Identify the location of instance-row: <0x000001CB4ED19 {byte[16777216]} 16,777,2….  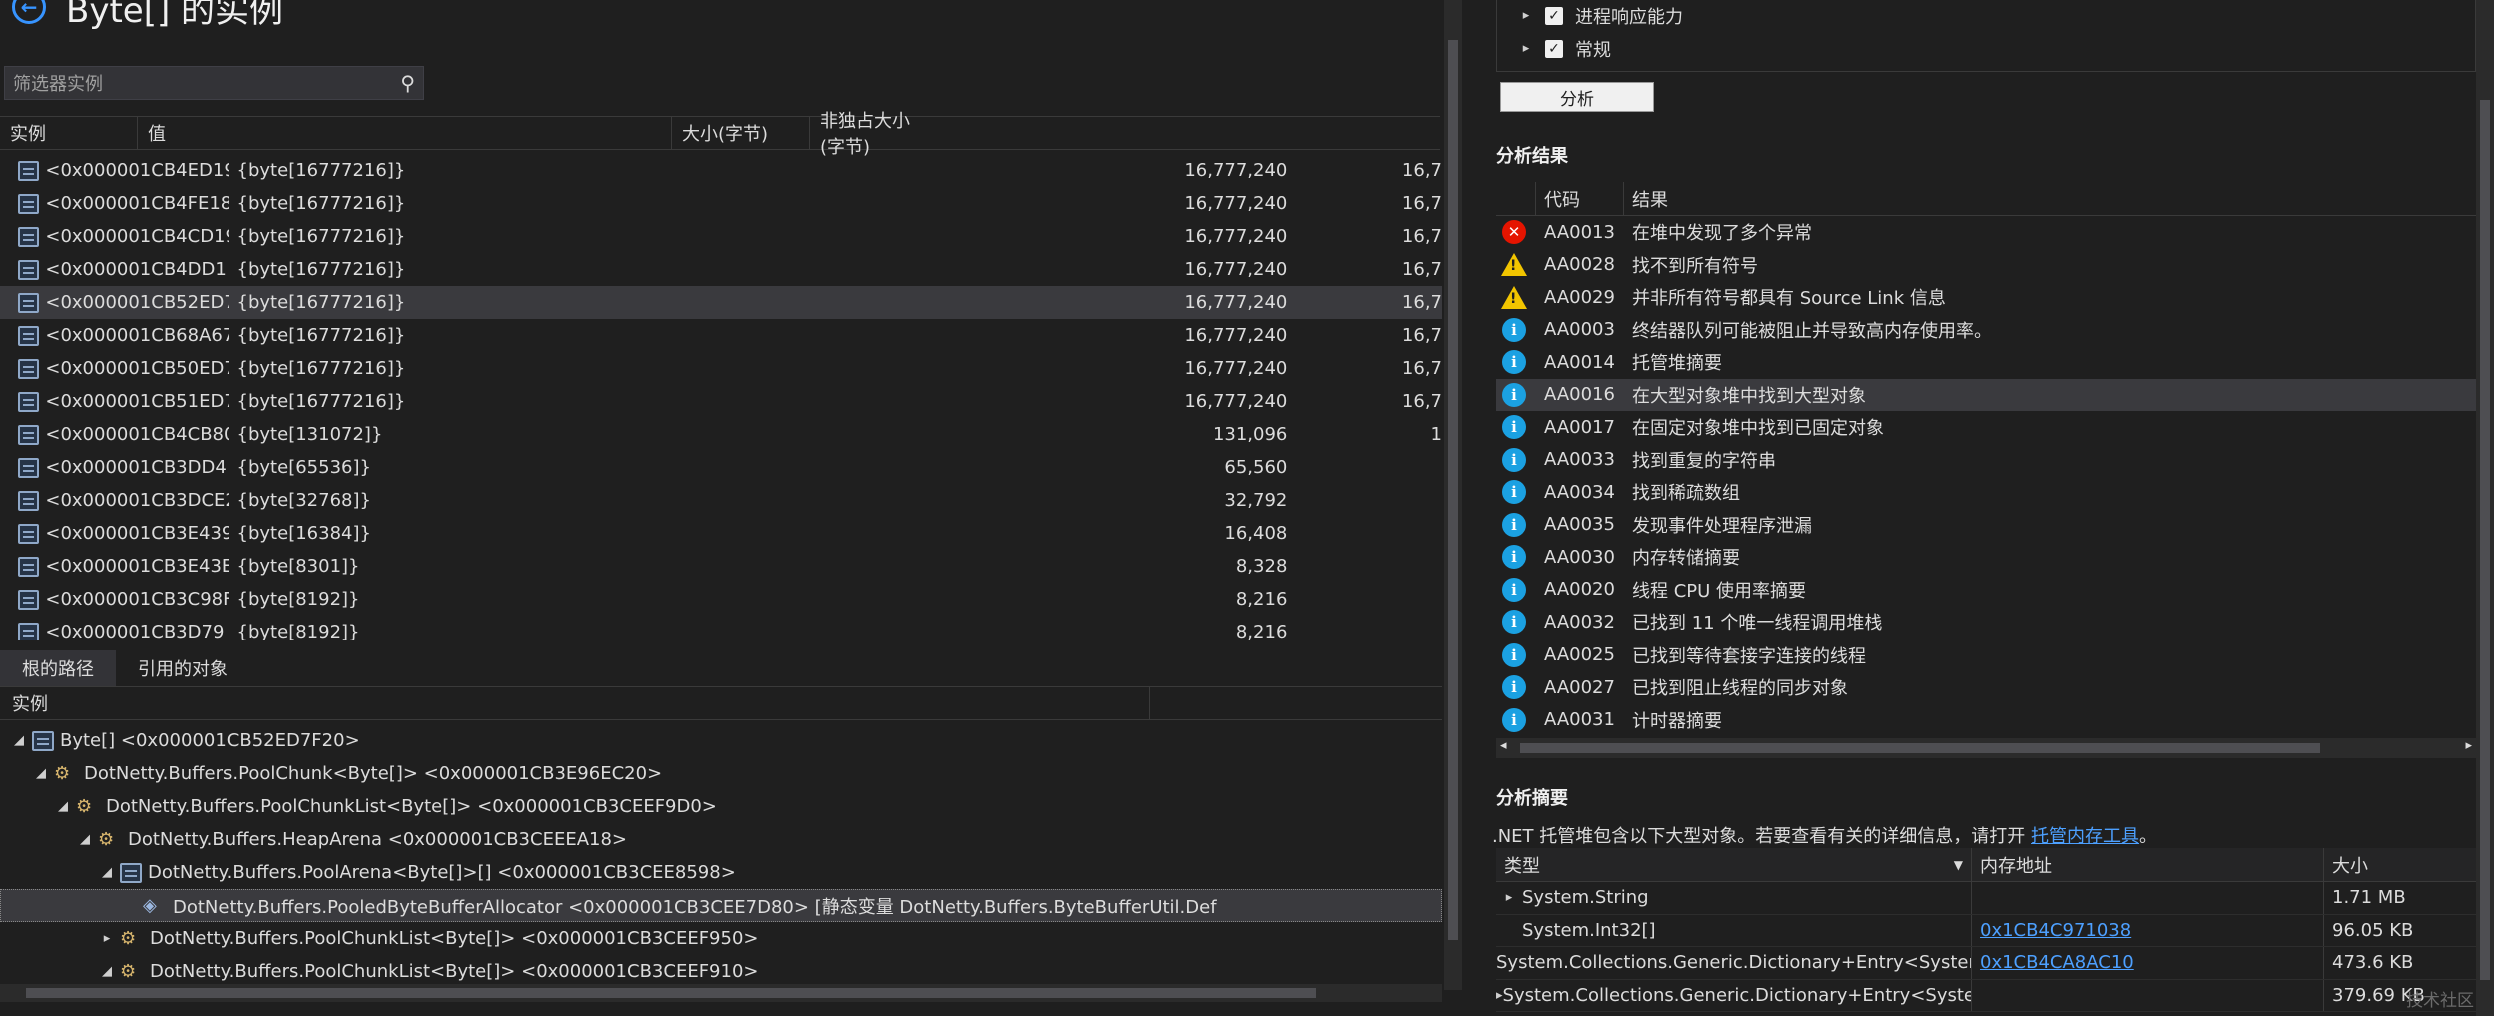
(721, 170).